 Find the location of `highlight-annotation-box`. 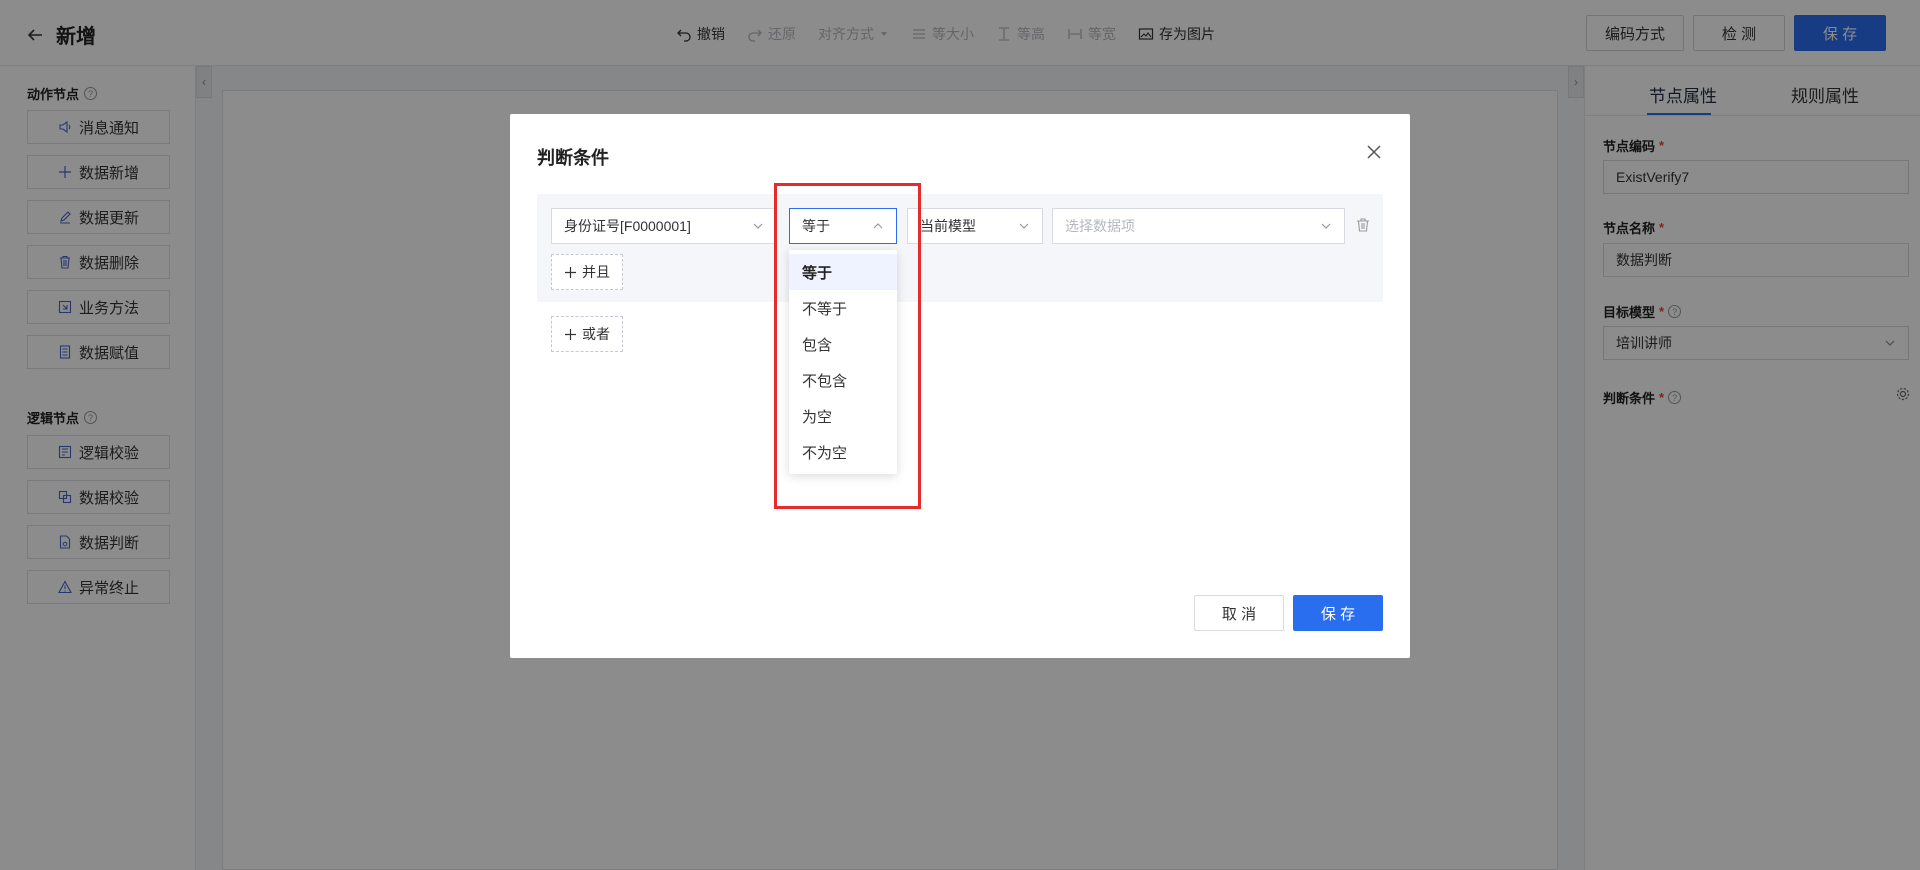

highlight-annotation-box is located at coordinates (847, 346).